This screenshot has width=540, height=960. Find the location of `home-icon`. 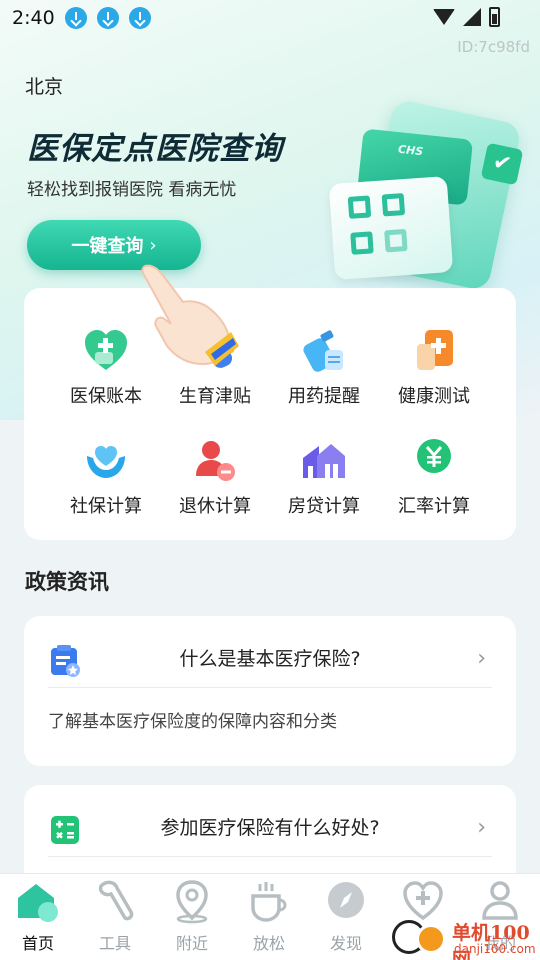

home-icon is located at coordinates (38, 901).